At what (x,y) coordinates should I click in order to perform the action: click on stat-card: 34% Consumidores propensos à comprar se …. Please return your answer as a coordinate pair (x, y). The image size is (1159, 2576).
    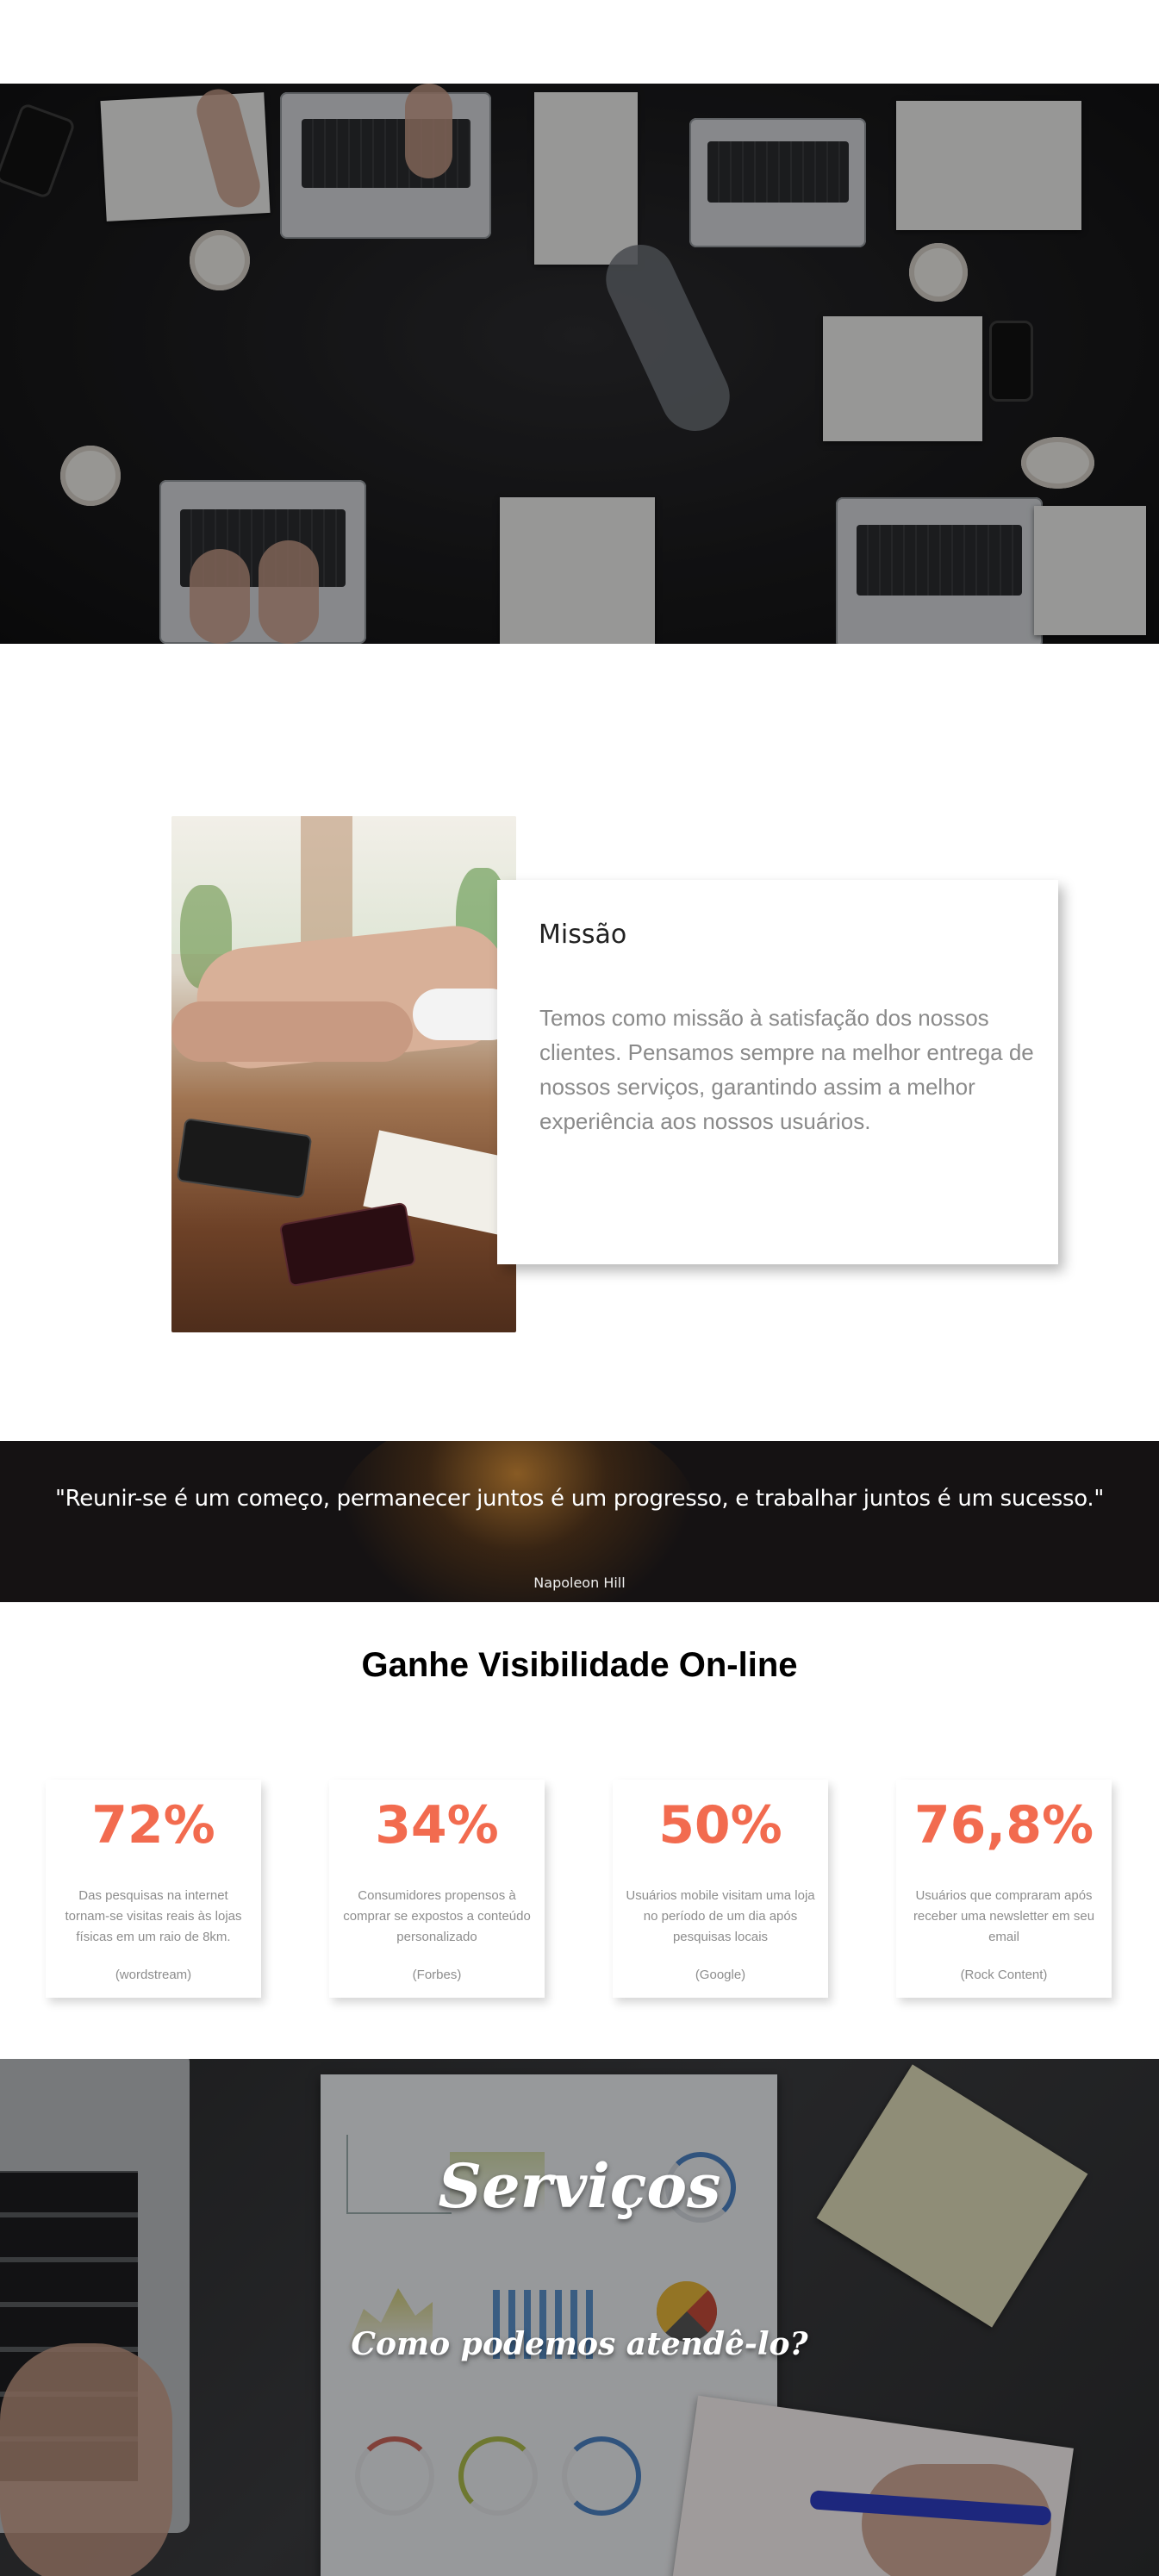
    Looking at the image, I should click on (437, 1889).